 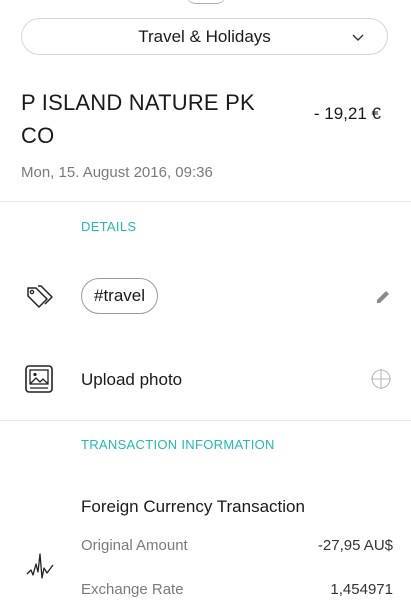 I want to click on category-label: Travel & Holidays, so click(x=204, y=36).